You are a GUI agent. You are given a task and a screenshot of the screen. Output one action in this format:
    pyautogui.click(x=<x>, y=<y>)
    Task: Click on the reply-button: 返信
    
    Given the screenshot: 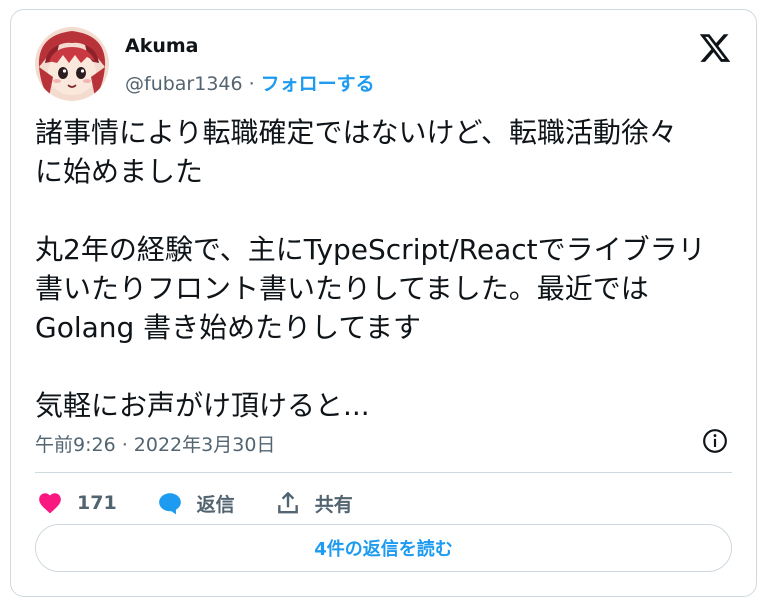 What is the action you would take?
    pyautogui.click(x=196, y=503)
    